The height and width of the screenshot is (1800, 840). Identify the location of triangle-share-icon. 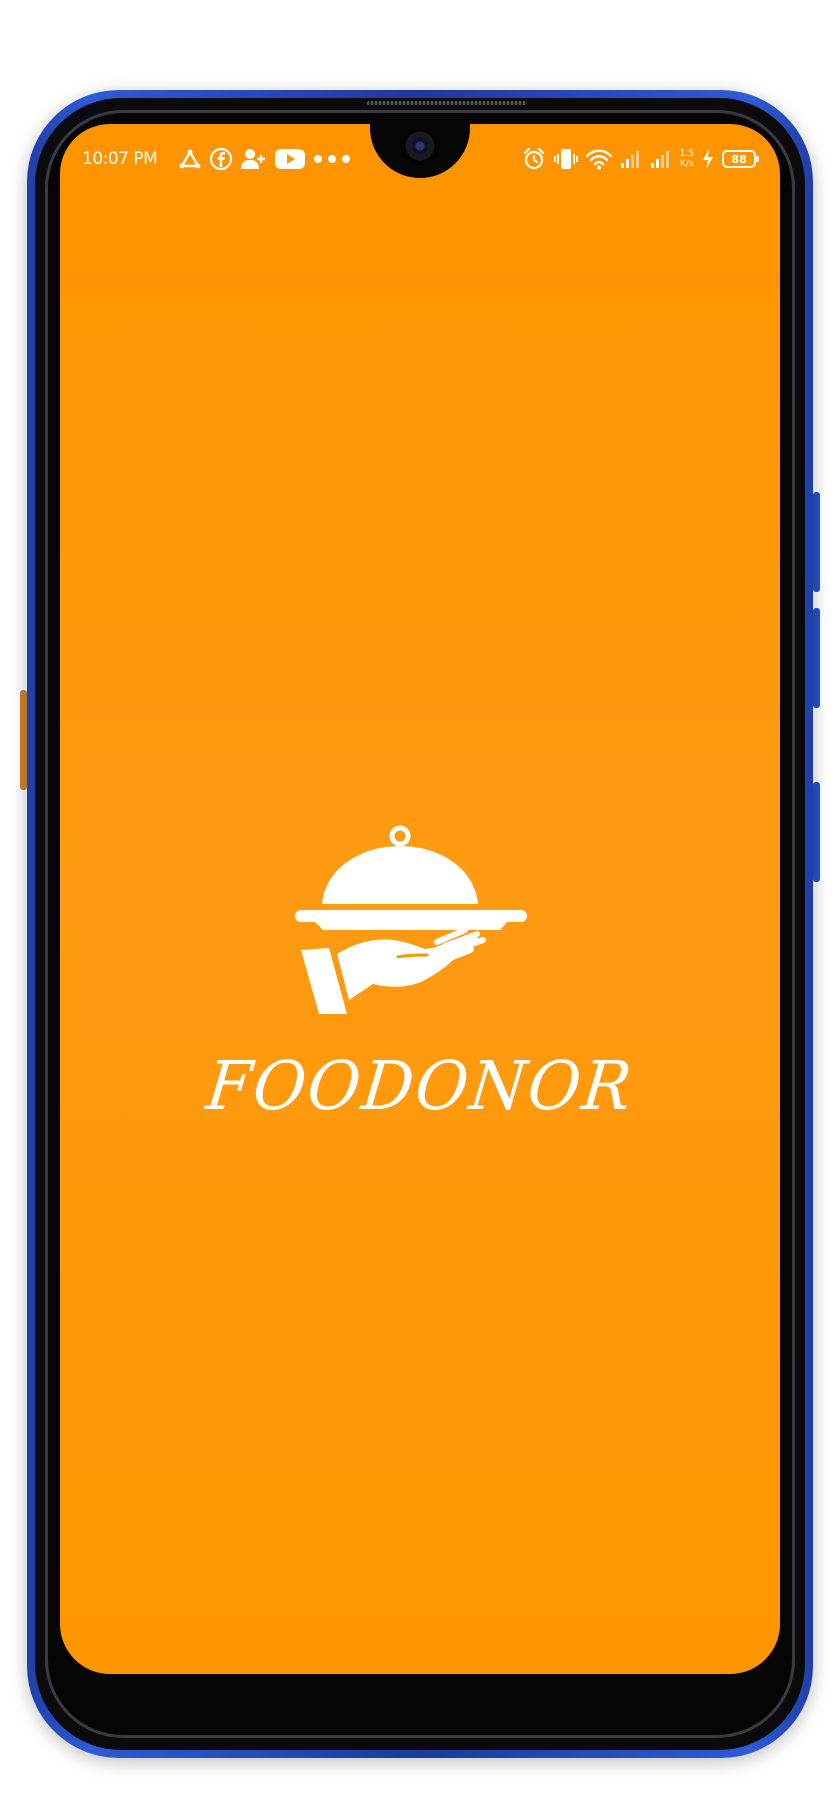
(190, 159).